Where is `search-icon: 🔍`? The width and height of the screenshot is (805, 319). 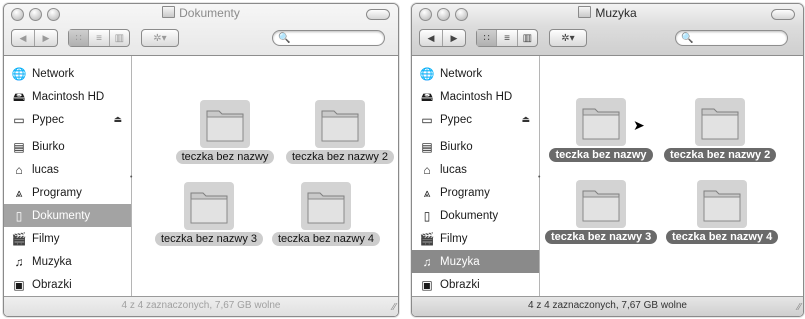
search-icon: 🔍 is located at coordinates (687, 38).